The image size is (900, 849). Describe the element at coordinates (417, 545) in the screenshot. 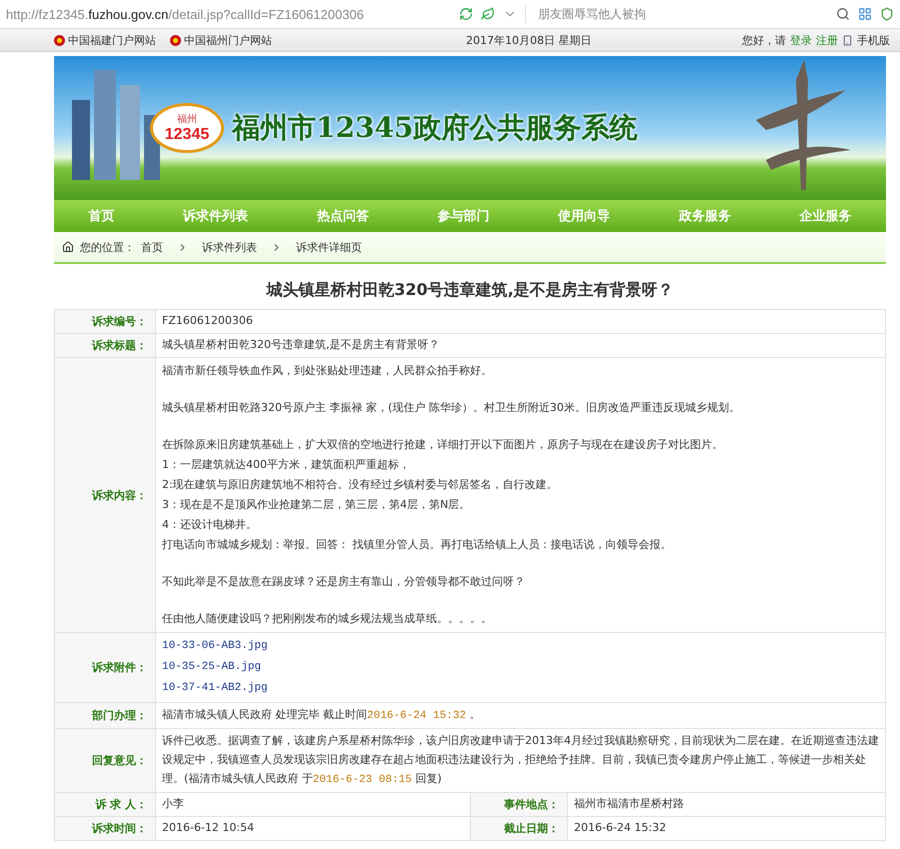

I see `content-line: 打电话向市城城乡规划：举报。回答： 找镇里分管人员。再打电话给镇上人员：接电话说，向领导会报。` at that location.